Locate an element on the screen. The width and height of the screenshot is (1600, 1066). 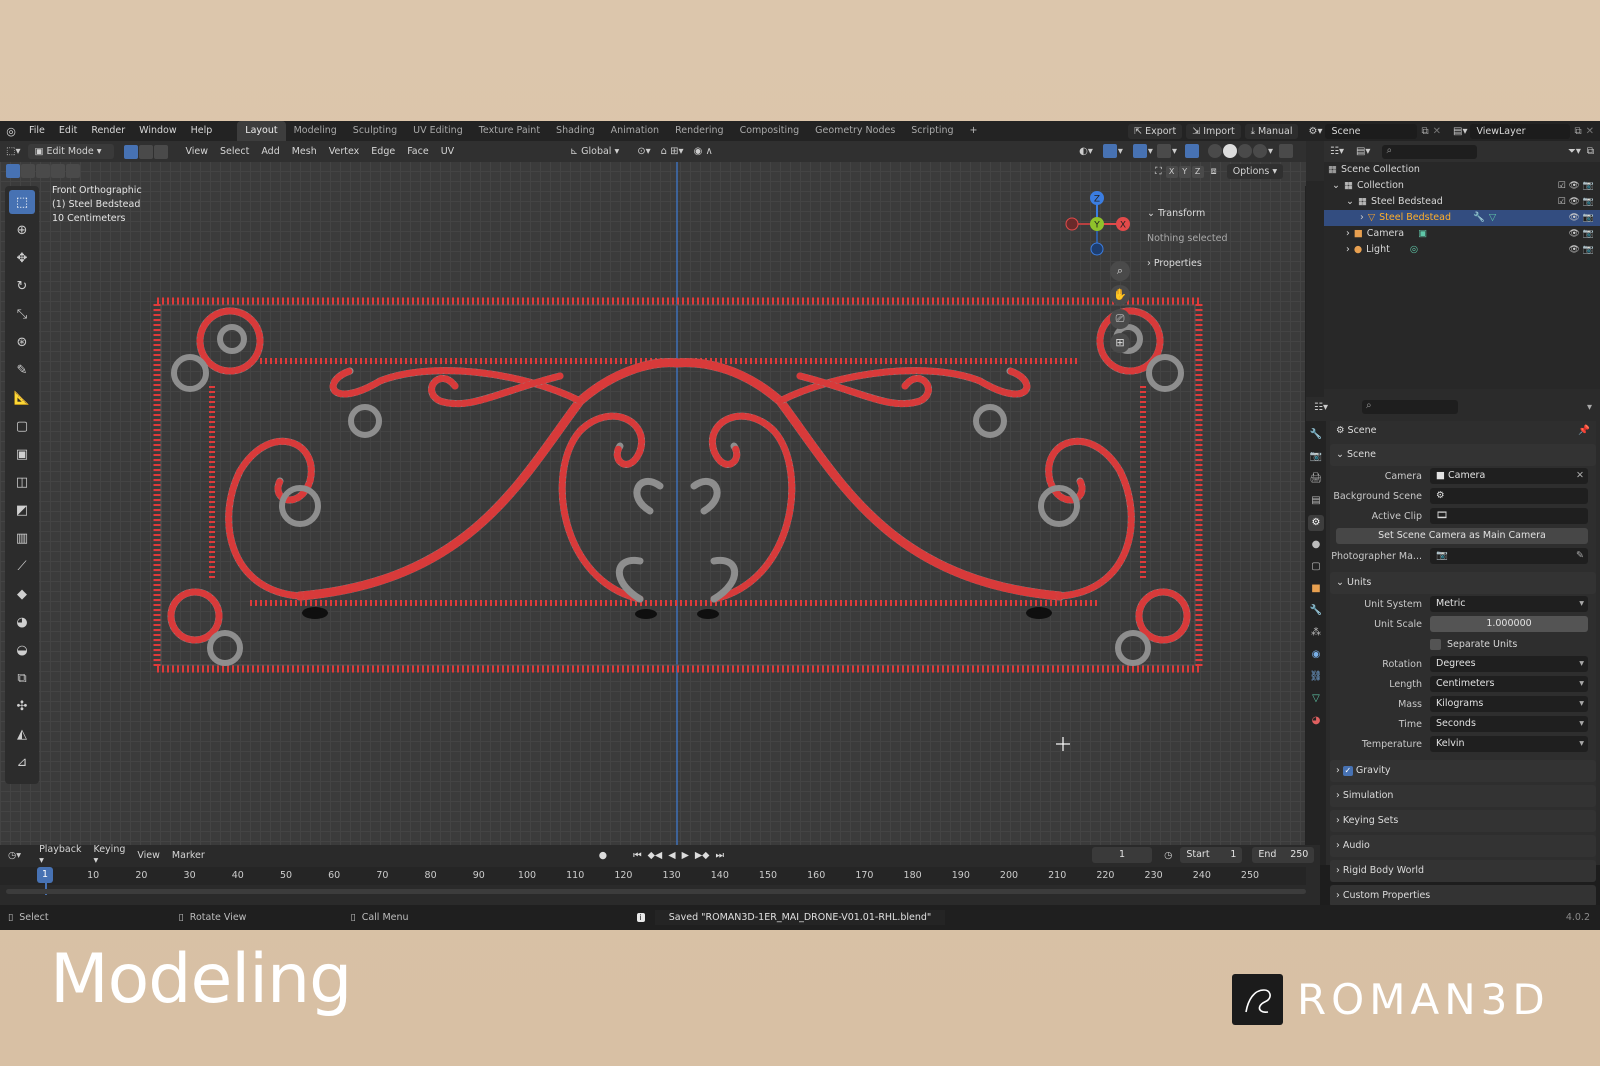
rendered-shading-icon is located at coordinates (1259, 151).